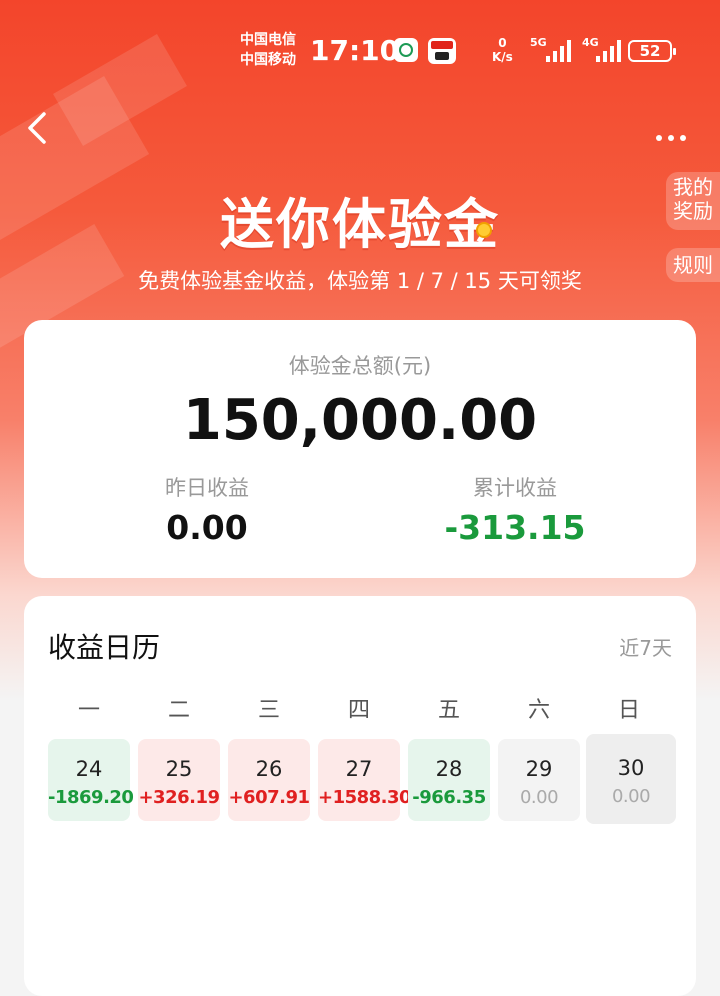  I want to click on total-amount-value: 150,000.00, so click(360, 420).